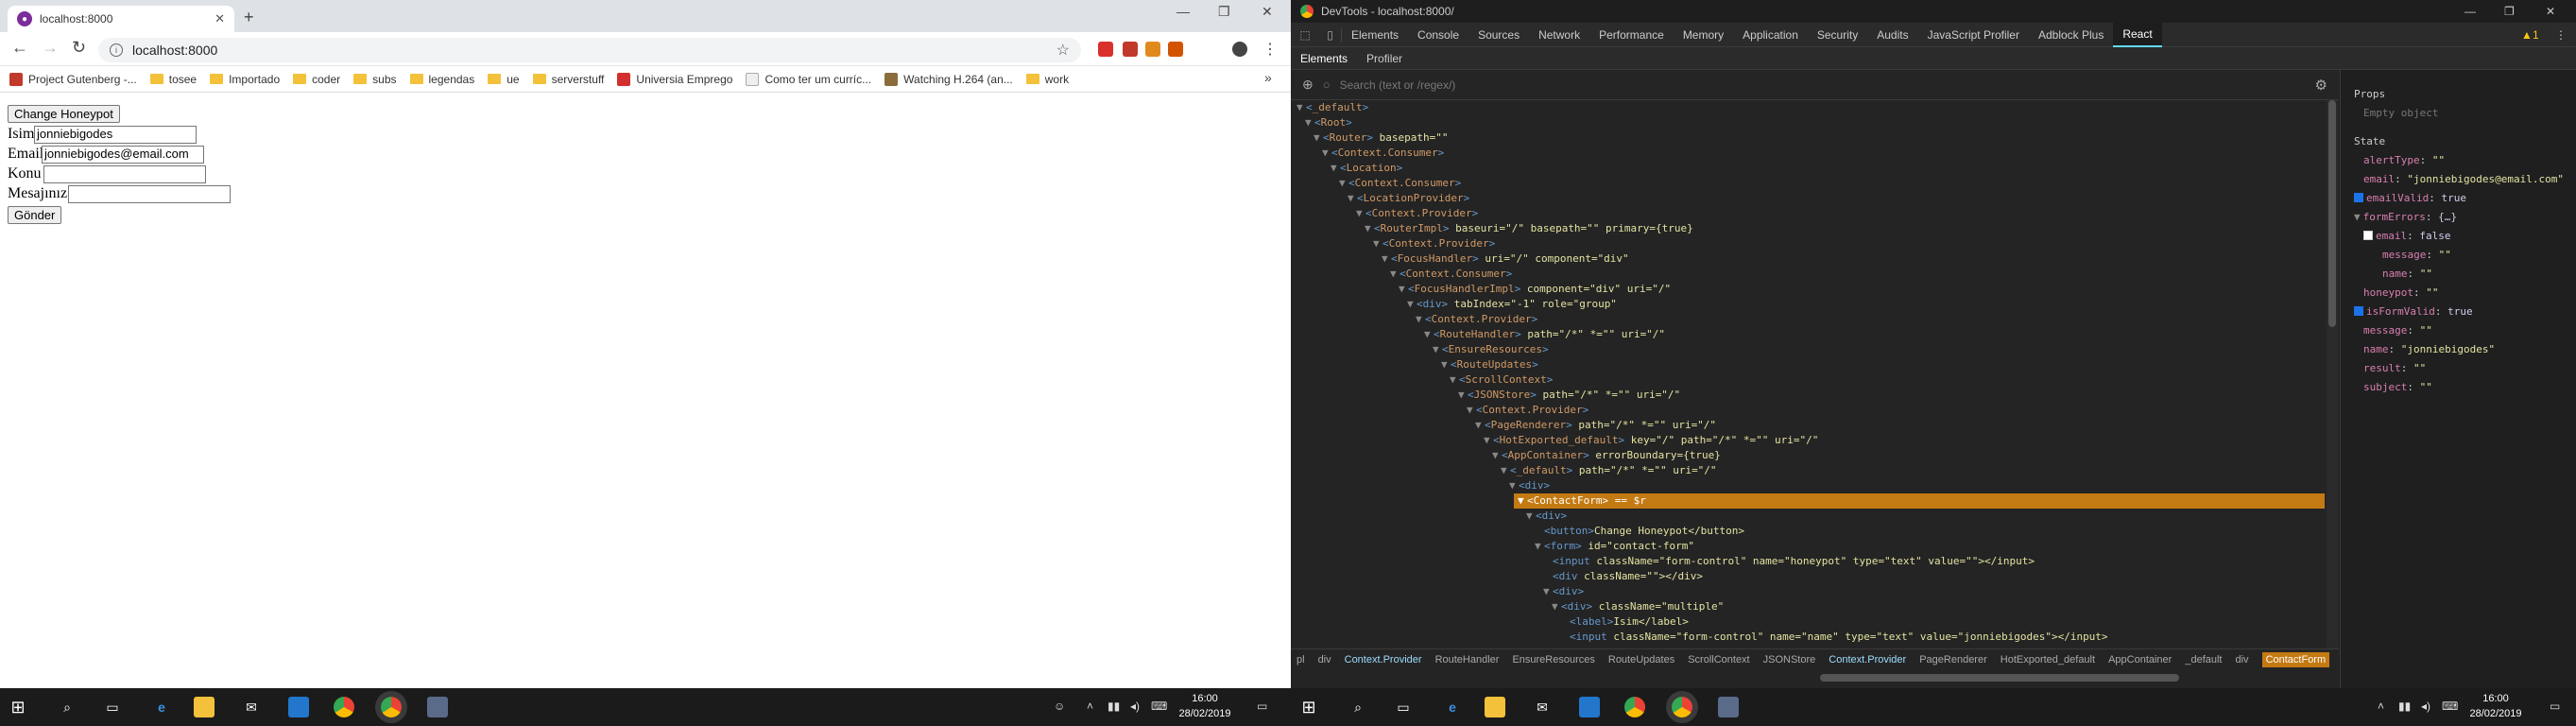 The height and width of the screenshot is (726, 2576). What do you see at coordinates (1815, 678) in the screenshot?
I see `tree-horizontal-scrollbar` at bounding box center [1815, 678].